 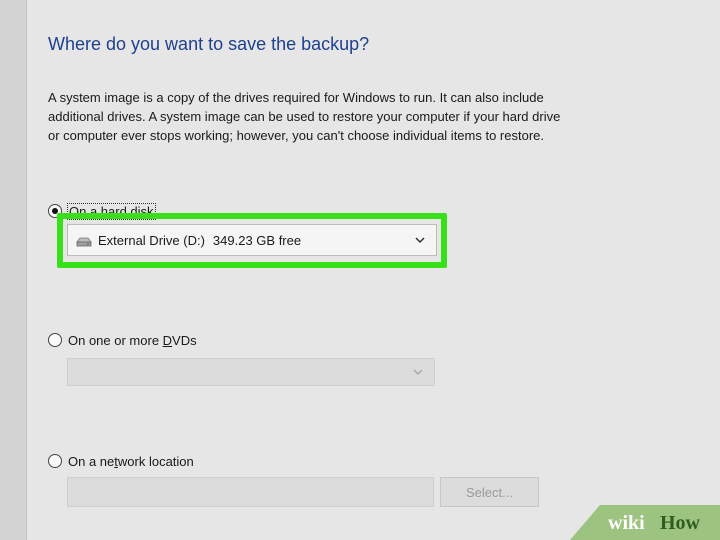 I want to click on drive-select: External Drive (D:) 349.23 GB free, so click(x=252, y=240).